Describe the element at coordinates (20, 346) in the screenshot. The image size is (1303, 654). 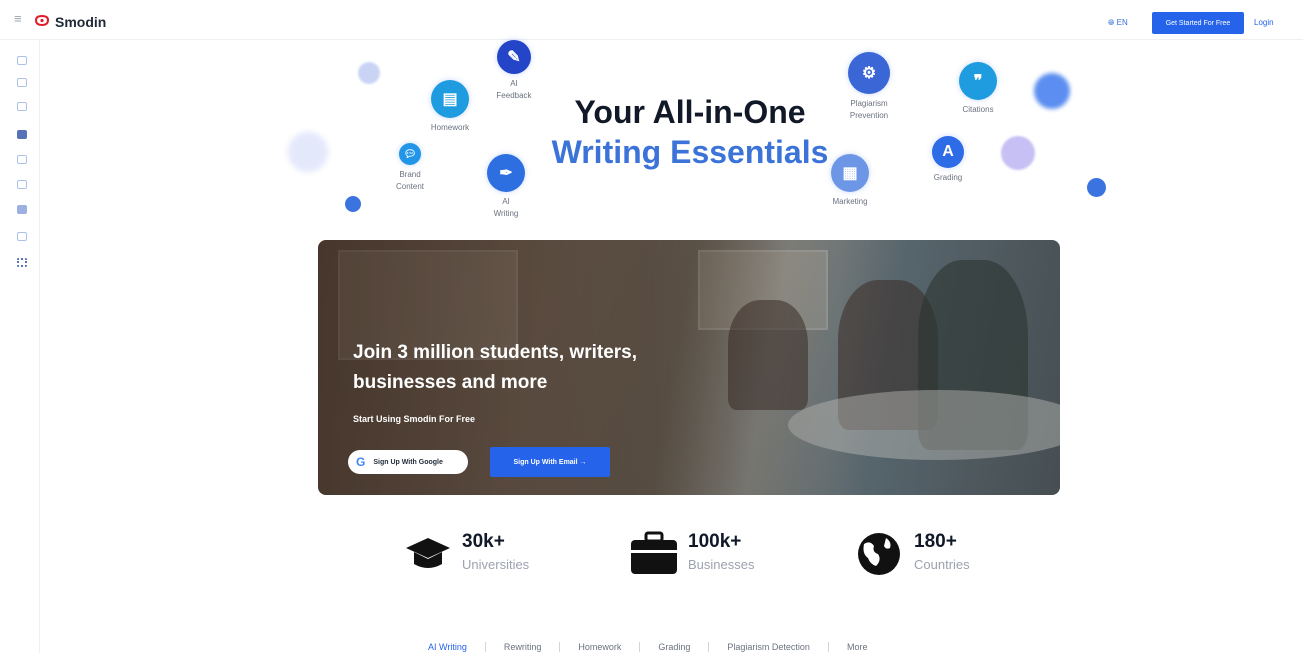
I see `left-sidebar` at that location.